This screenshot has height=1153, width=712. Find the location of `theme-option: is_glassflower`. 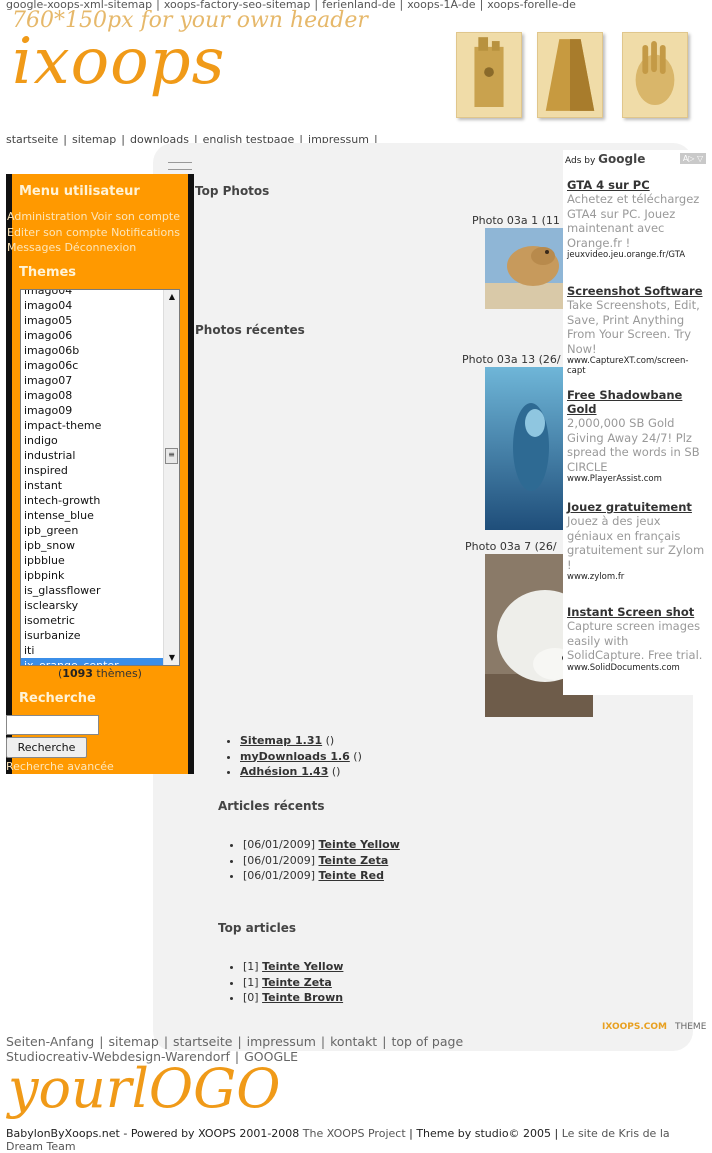

theme-option: is_glassflower is located at coordinates (92, 590).